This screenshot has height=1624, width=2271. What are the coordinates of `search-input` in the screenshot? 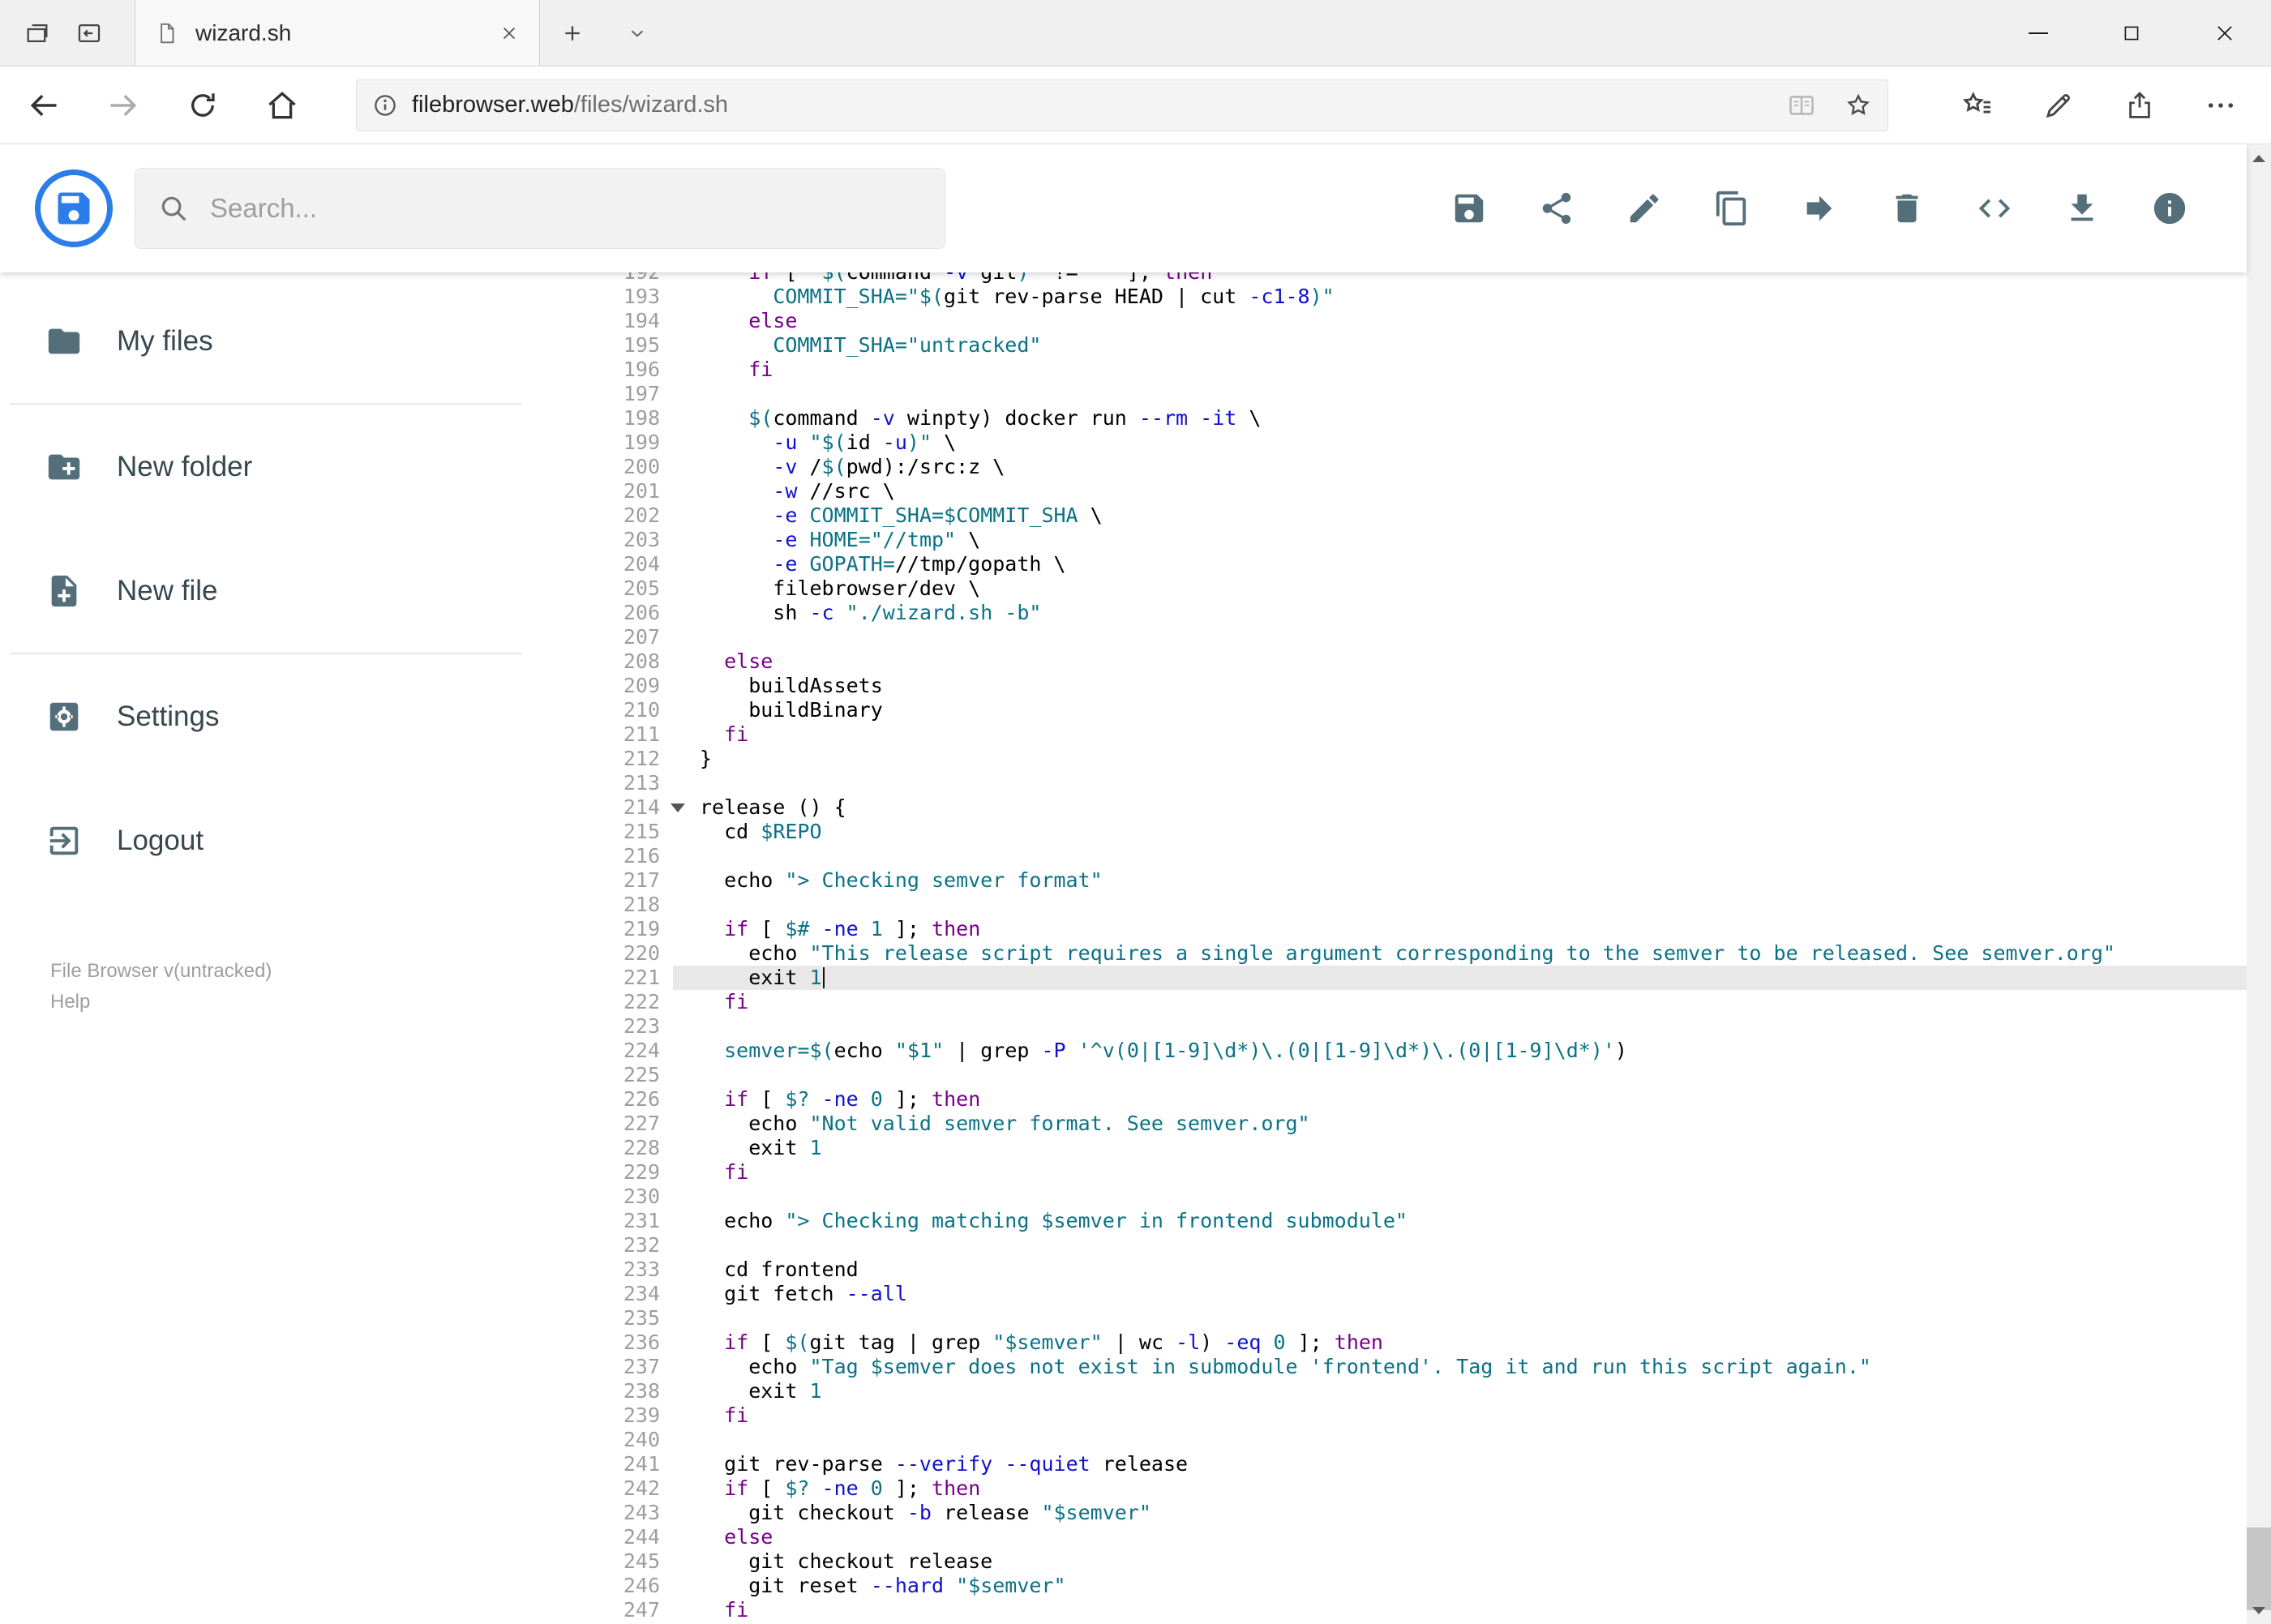 It's located at (566, 208).